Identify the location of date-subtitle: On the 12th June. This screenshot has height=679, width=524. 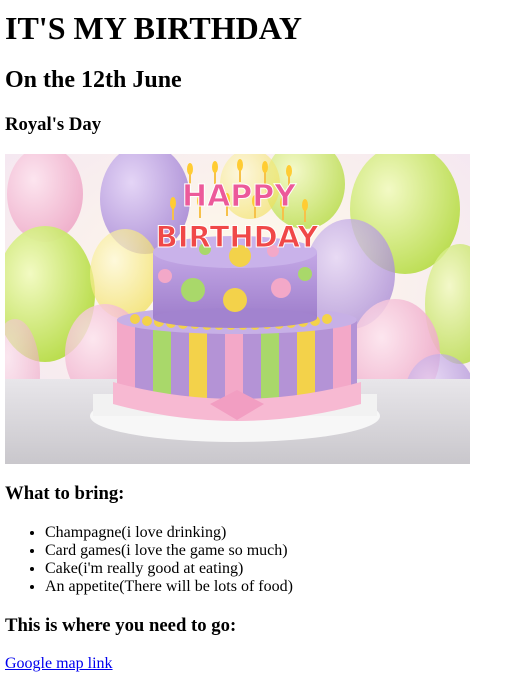
(93, 80).